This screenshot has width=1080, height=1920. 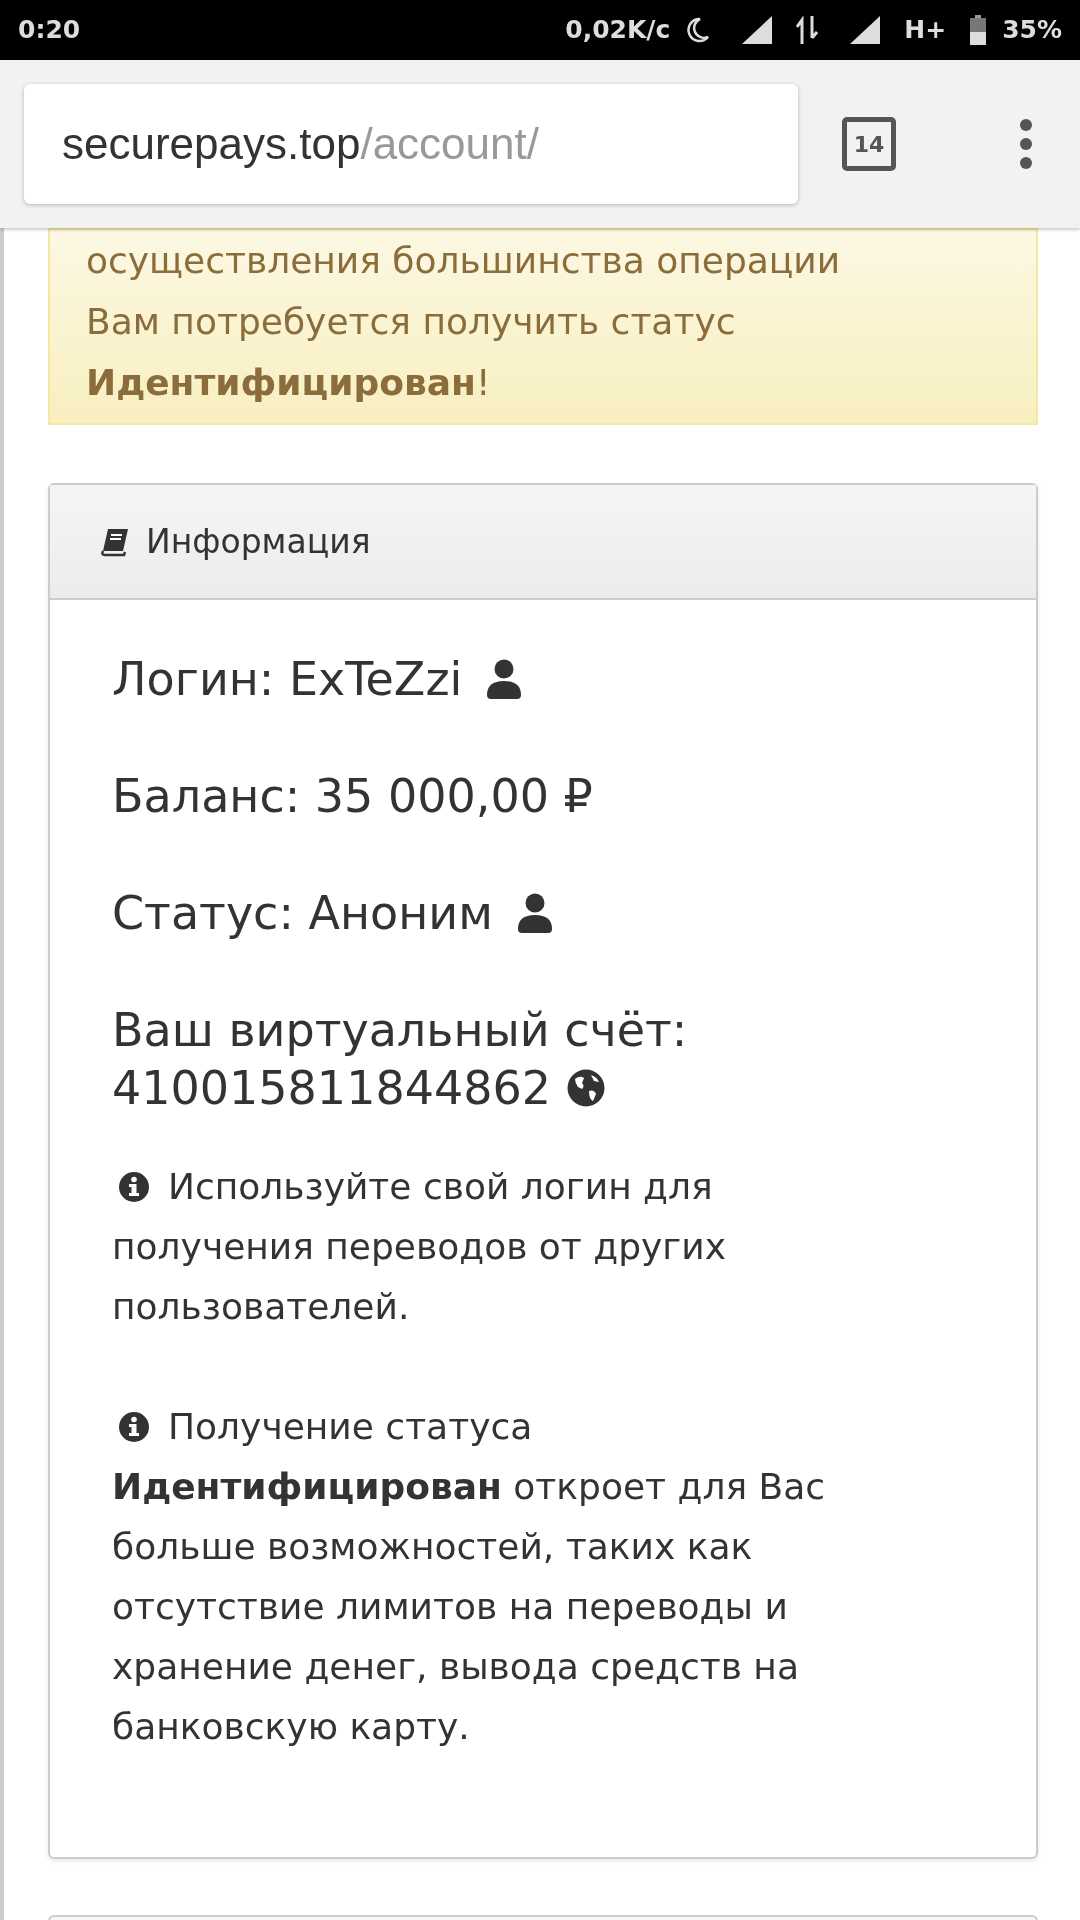 I want to click on info-field: Баланс: 35 000,00 ₽, so click(x=352, y=796).